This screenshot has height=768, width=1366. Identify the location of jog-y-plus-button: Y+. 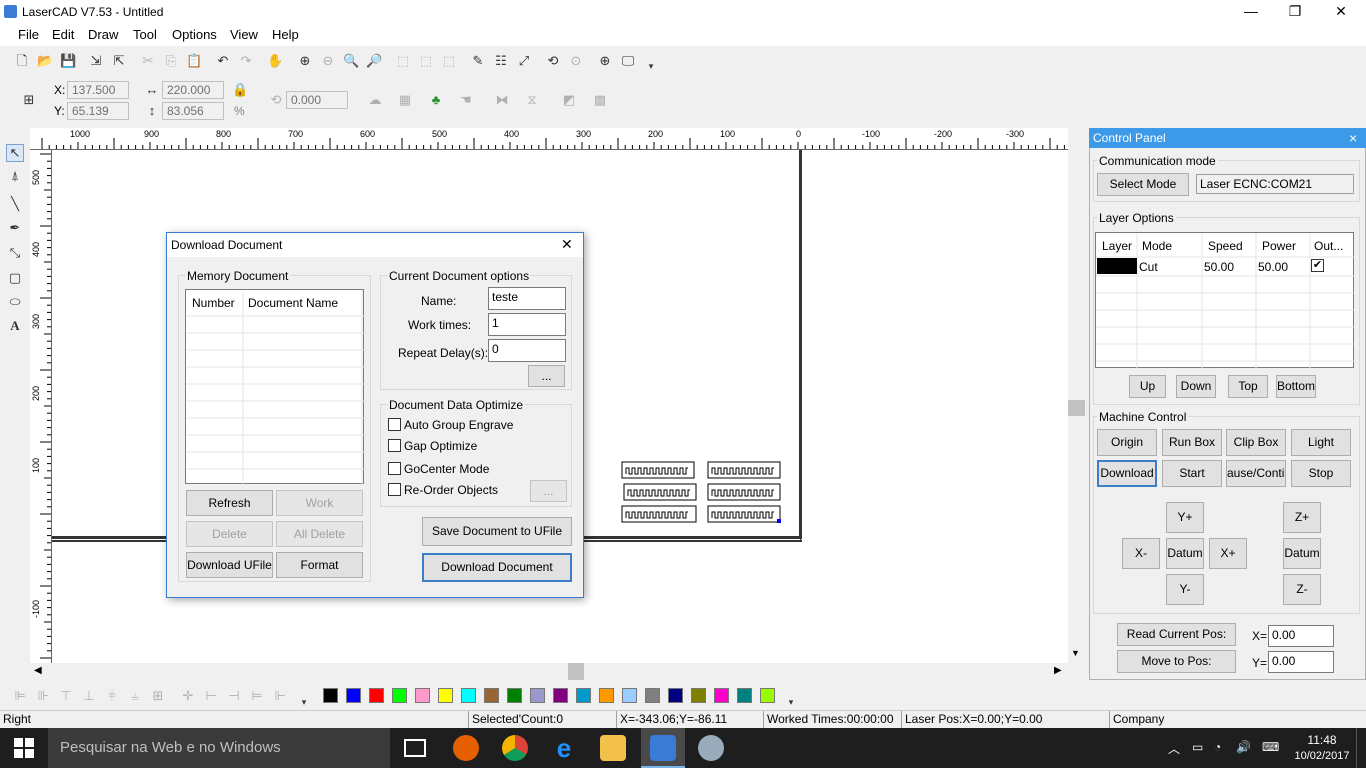
(1185, 517).